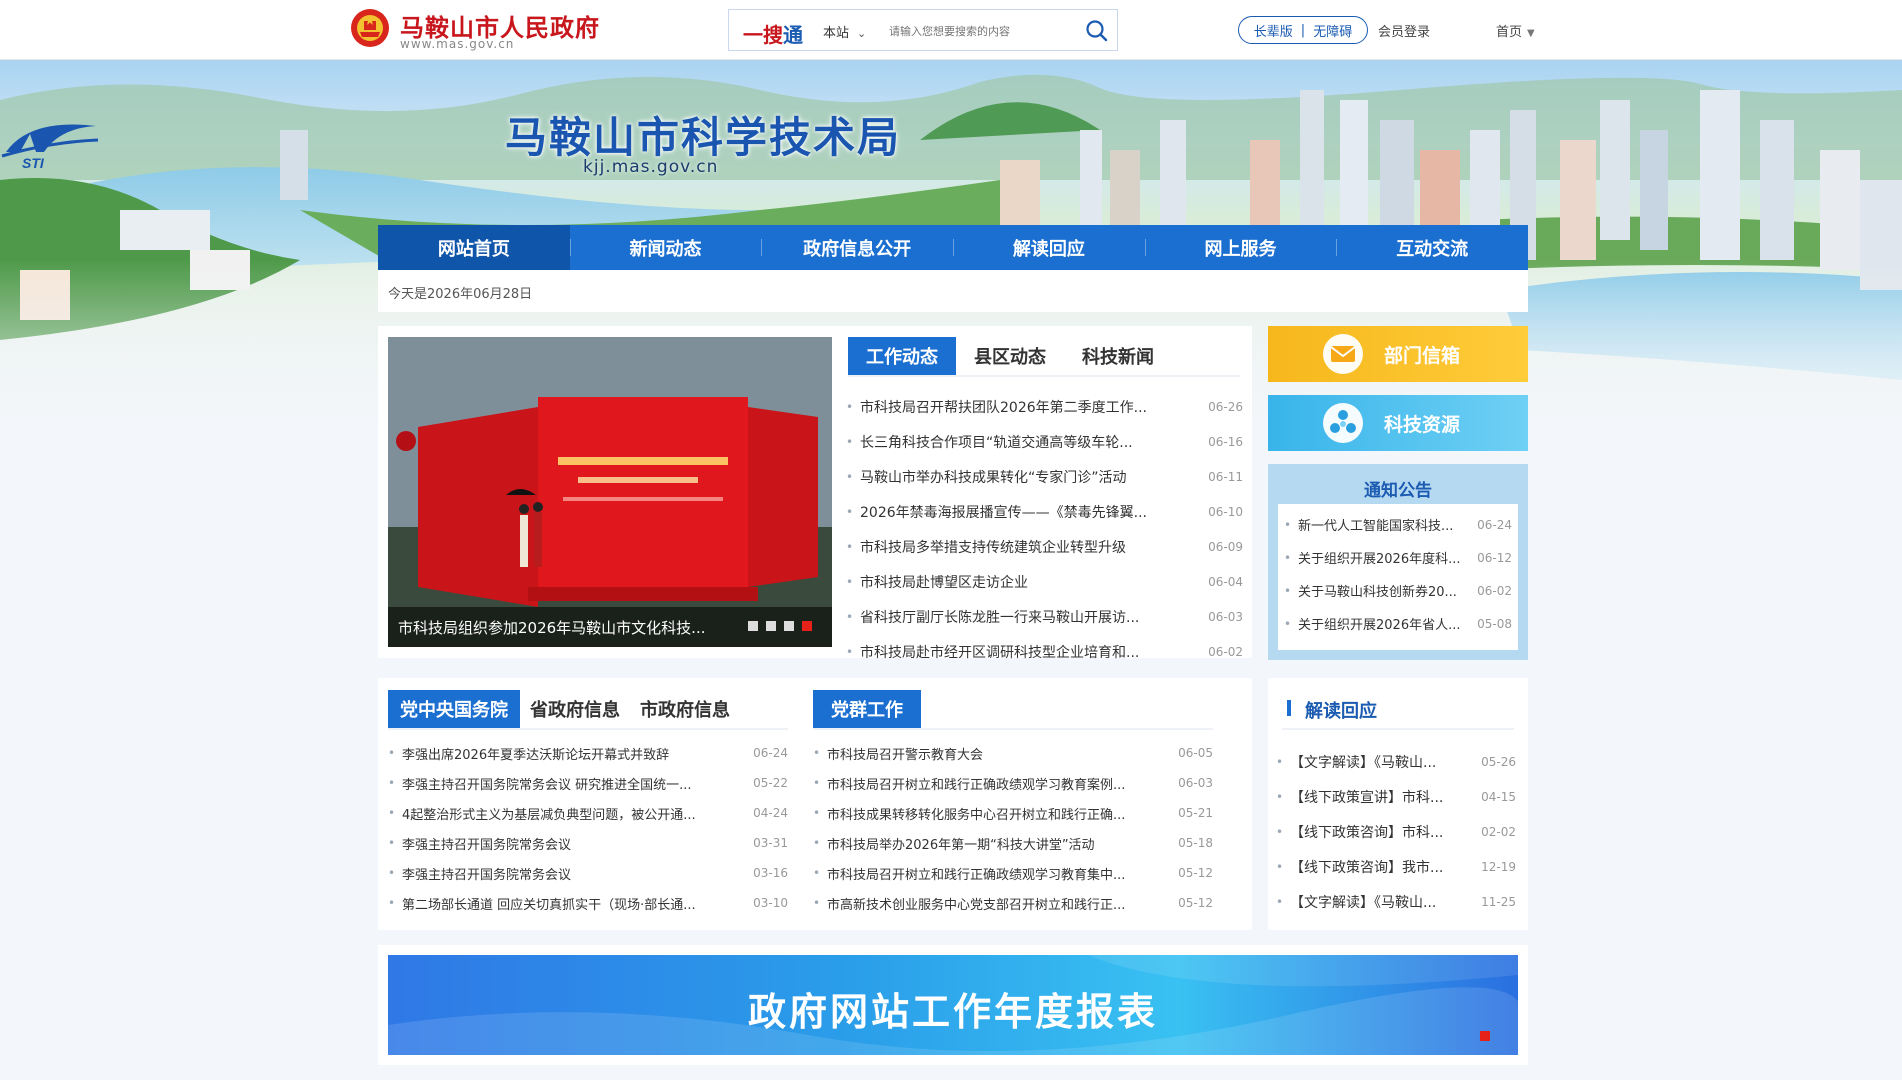  Describe the element at coordinates (1097, 31) in the screenshot. I see `search-icon` at that location.